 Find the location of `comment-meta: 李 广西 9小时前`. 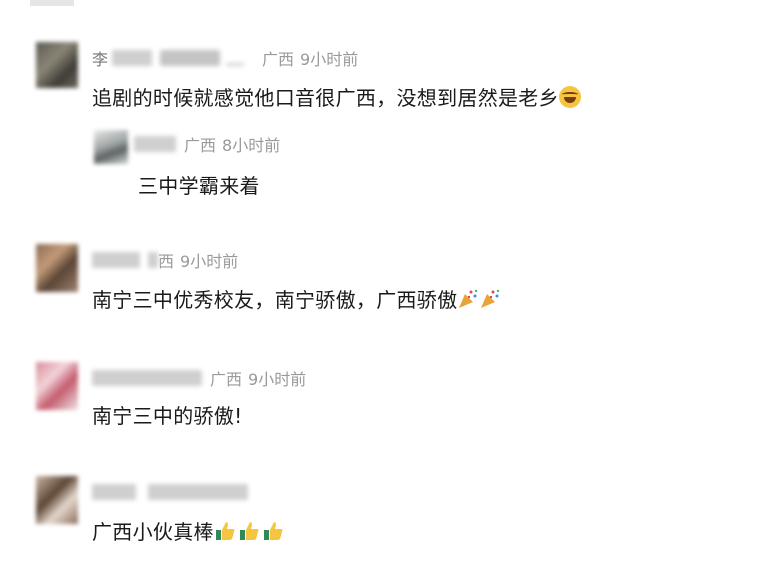

comment-meta: 李 广西 9小时前 is located at coordinates (225, 58).